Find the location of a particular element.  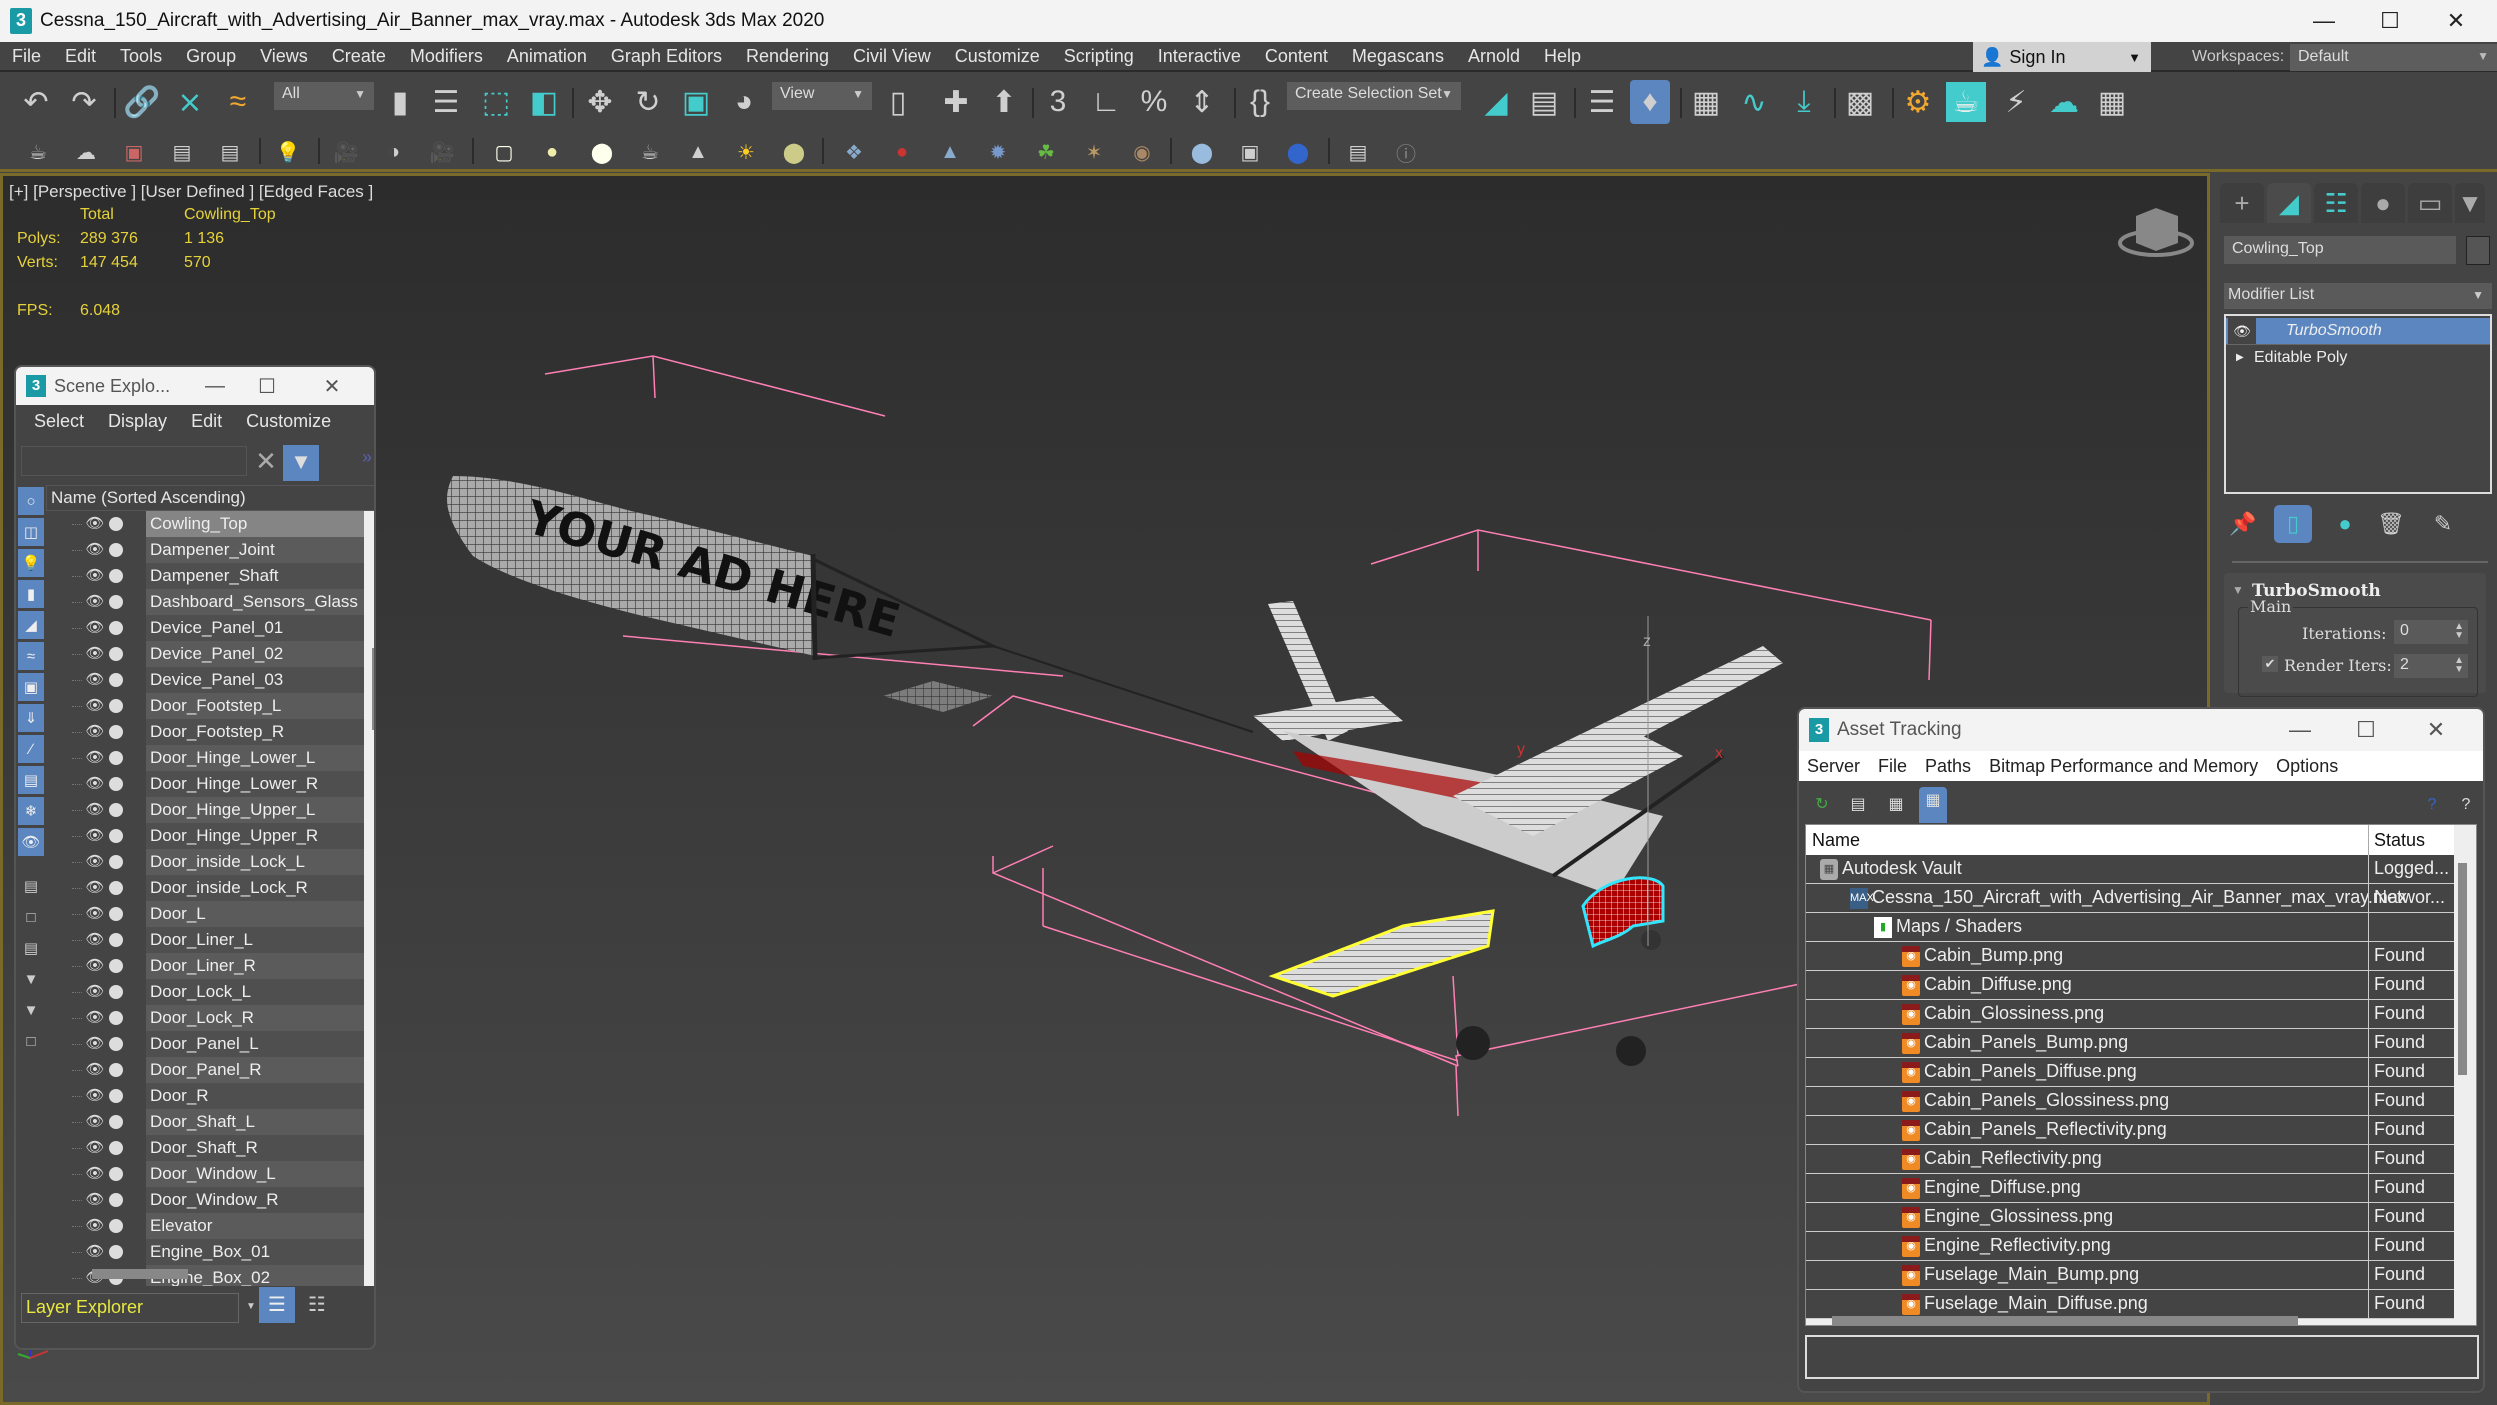

menu-customize: Customize is located at coordinates (997, 56).